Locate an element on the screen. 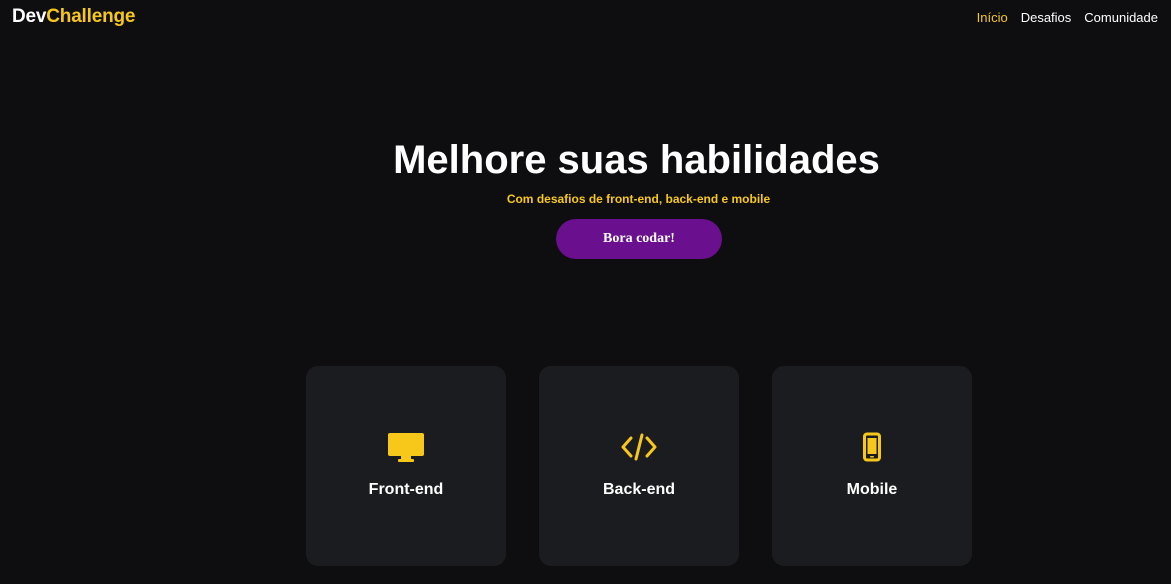 This screenshot has width=1171, height=584. logo-dev-text: Dev is located at coordinates (29, 16).